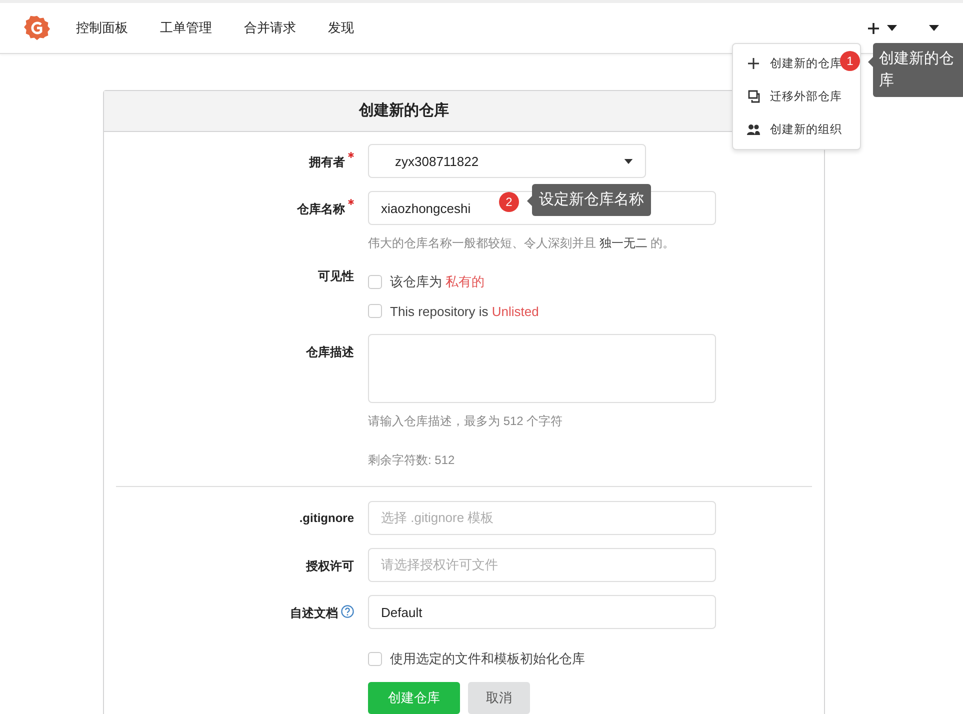  What do you see at coordinates (330, 566) in the screenshot?
I see `field-label: 授权许可` at bounding box center [330, 566].